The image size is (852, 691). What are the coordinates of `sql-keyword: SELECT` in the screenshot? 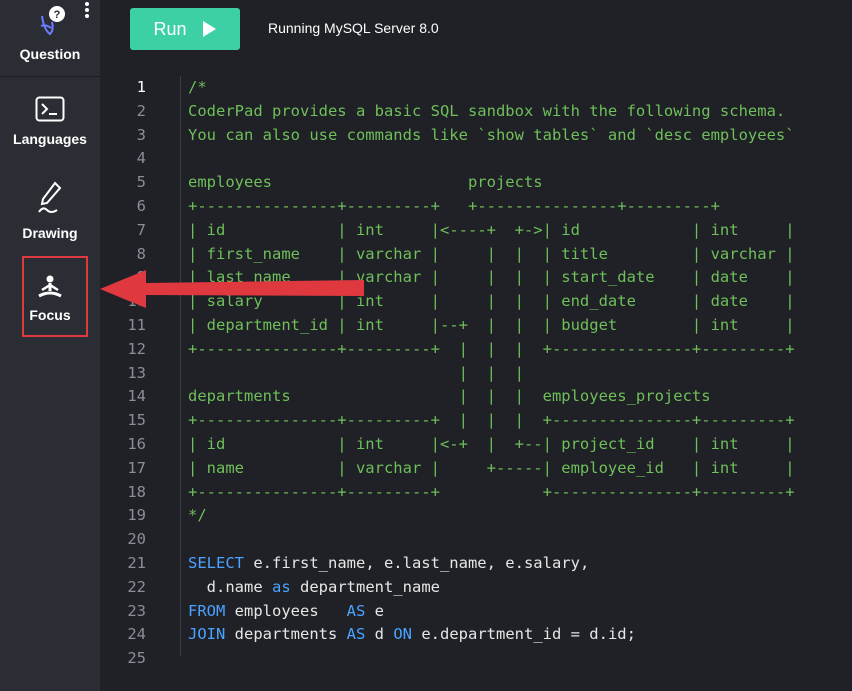 It's located at (216, 563).